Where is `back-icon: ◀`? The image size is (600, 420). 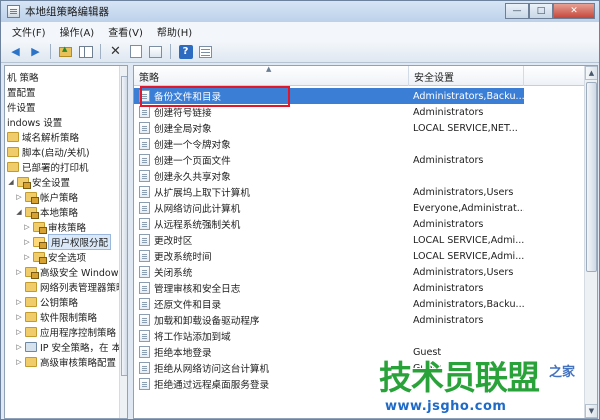
back-icon: ◀ is located at coordinates (15, 52).